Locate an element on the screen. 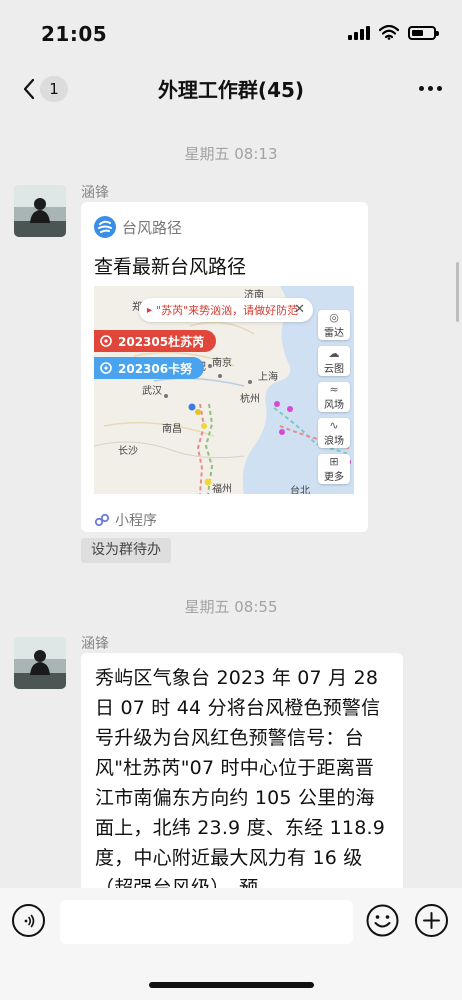  storm-tag-dusurui: 202305杜苏芮 is located at coordinates (155, 341).